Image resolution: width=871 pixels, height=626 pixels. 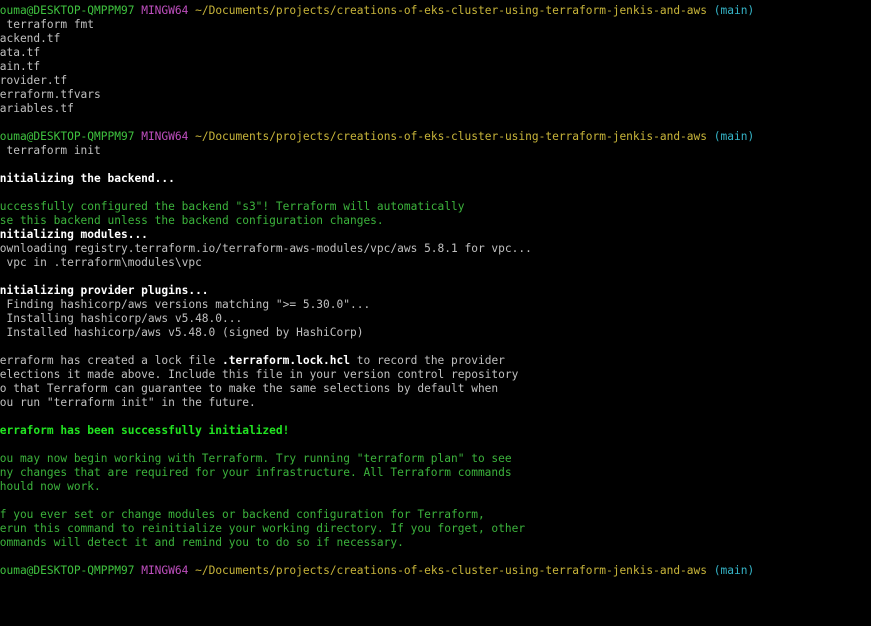 I want to click on text-segment: should now work., so click(x=50, y=486).